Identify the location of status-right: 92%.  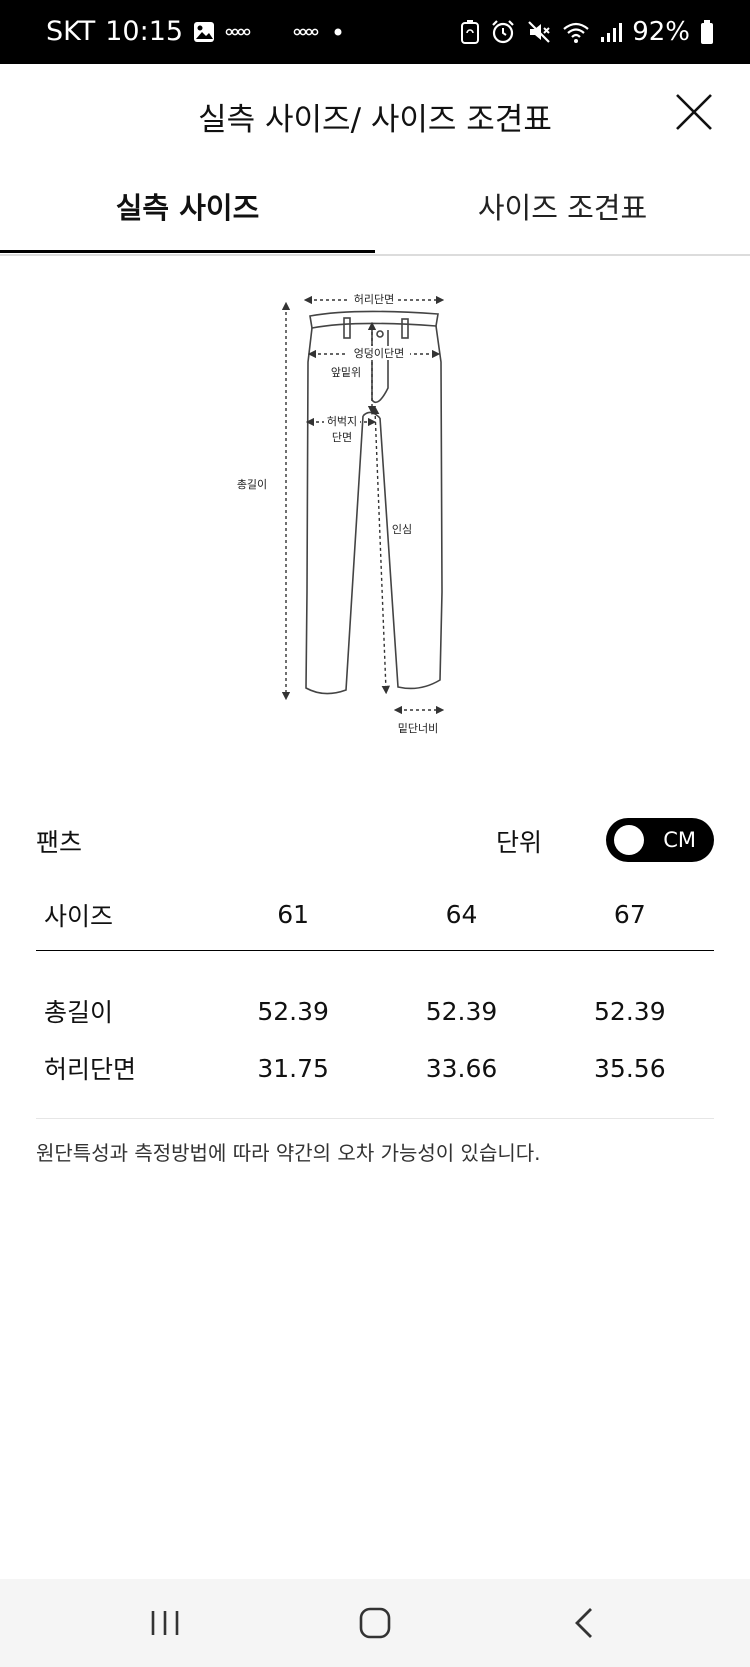
(587, 32).